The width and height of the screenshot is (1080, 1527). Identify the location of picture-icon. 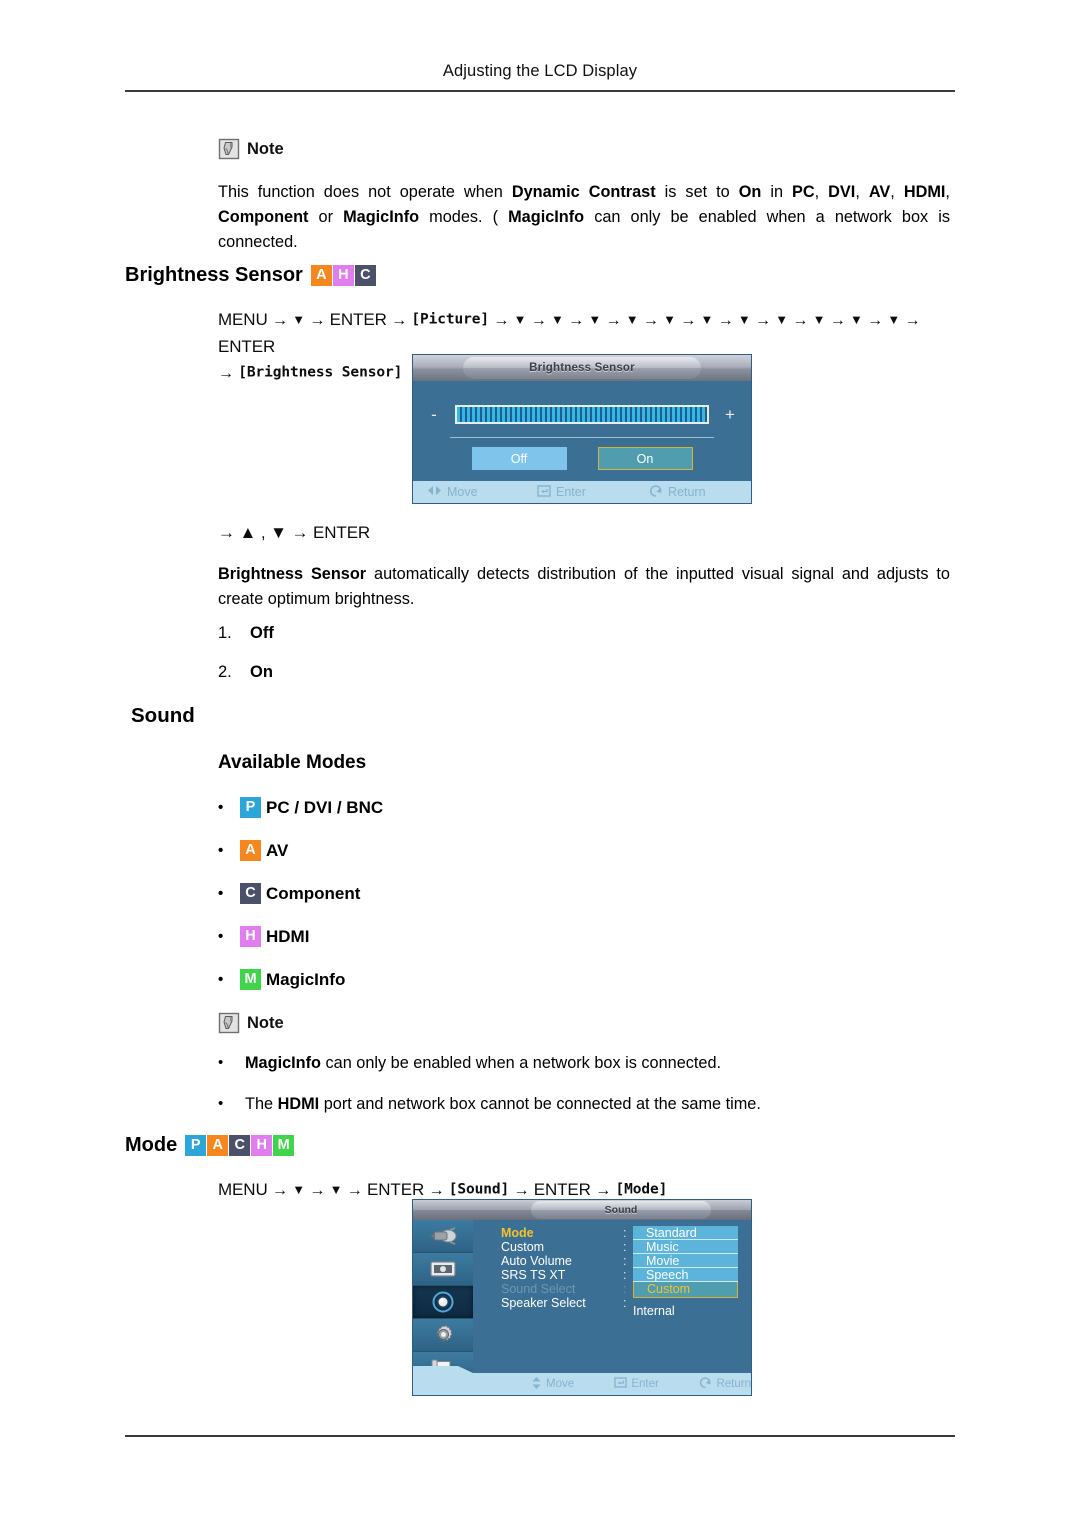
(443, 1269).